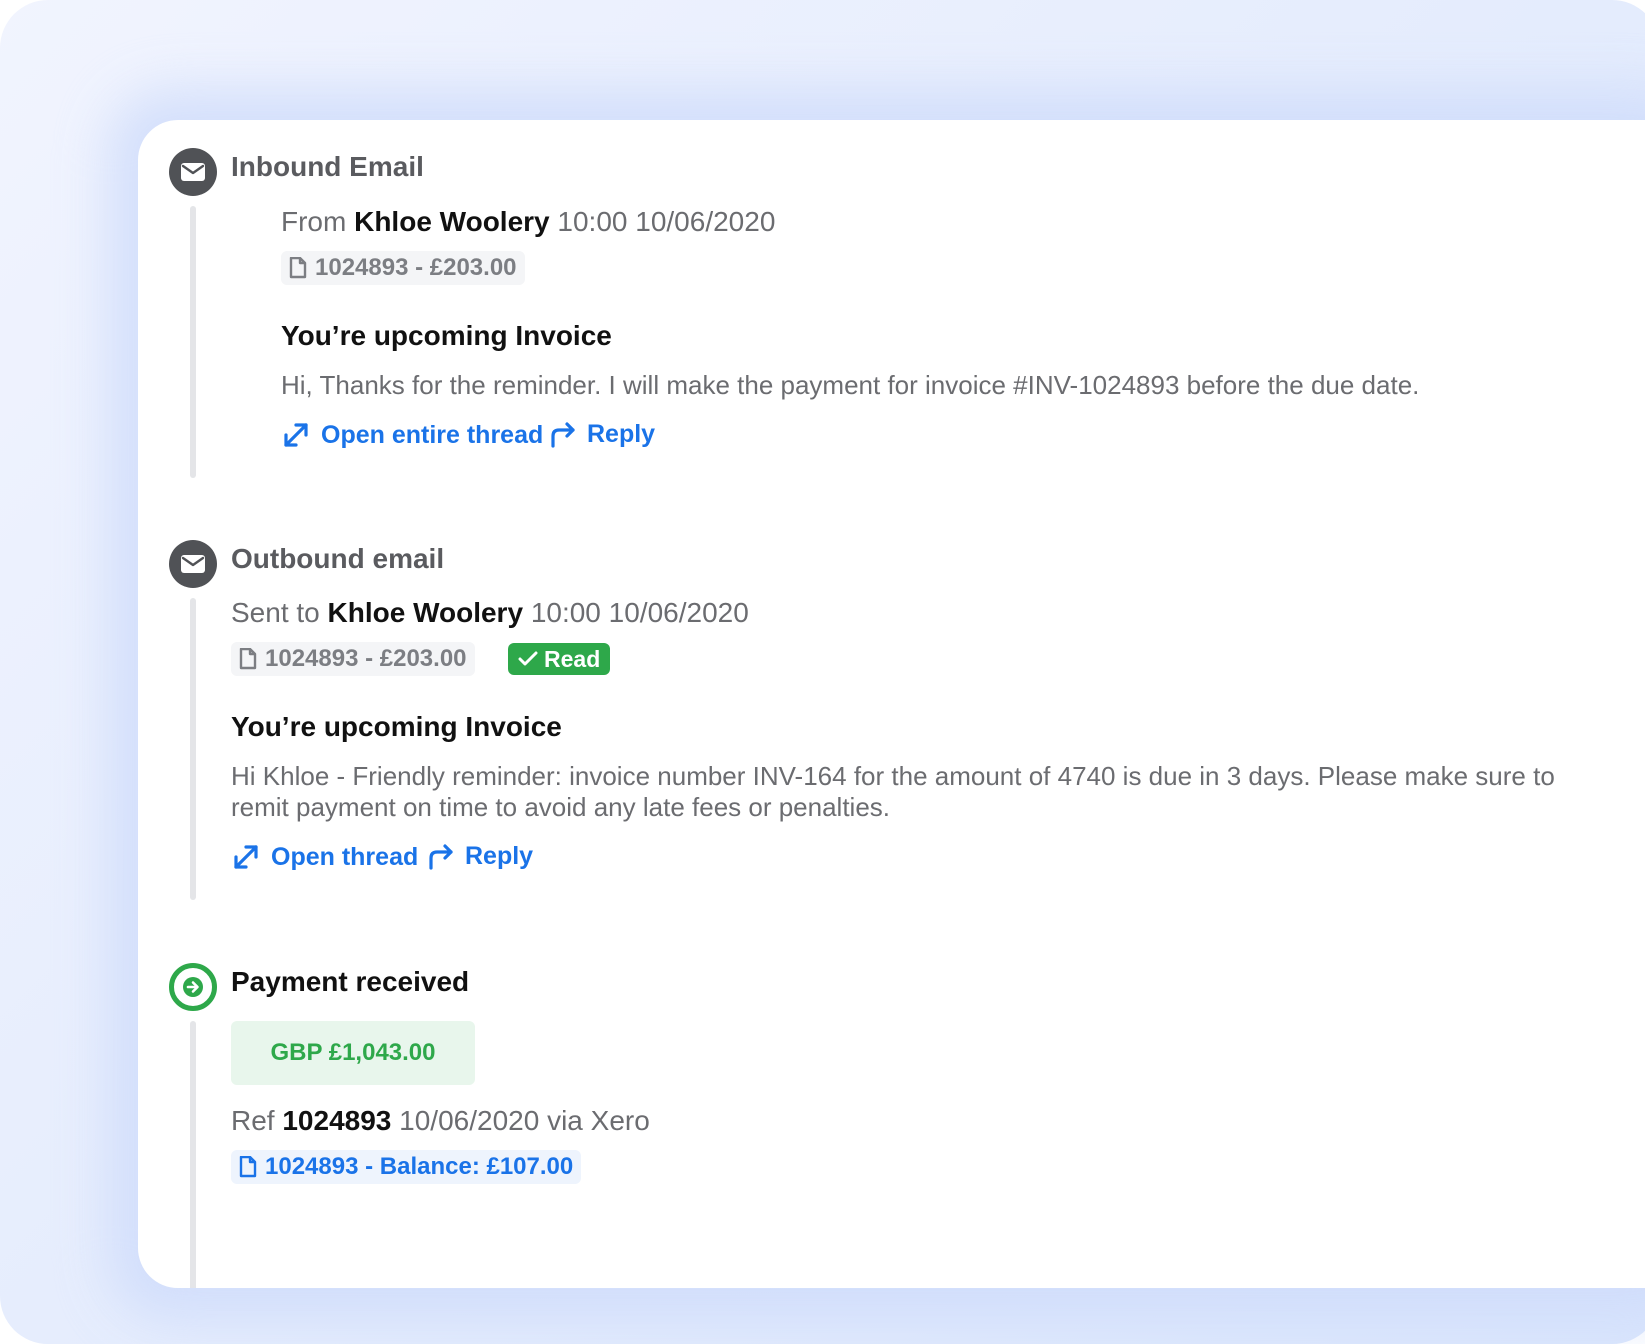 Image resolution: width=1645 pixels, height=1344 pixels. What do you see at coordinates (327, 166) in the screenshot?
I see `event-title-inbound: Inbound Email` at bounding box center [327, 166].